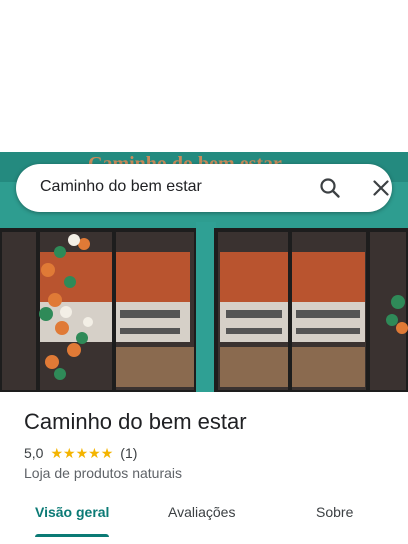  I want to click on review-count: (1), so click(128, 453).